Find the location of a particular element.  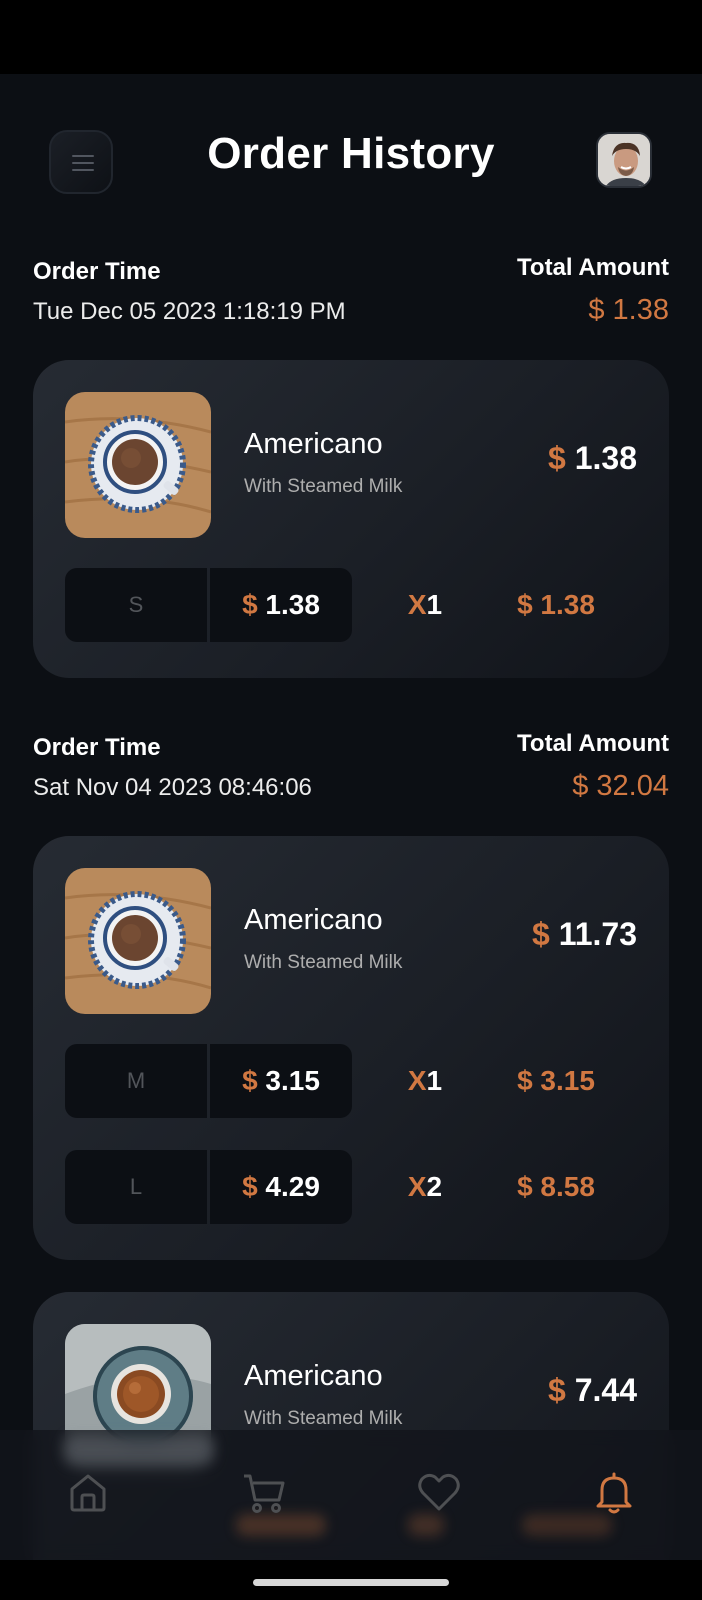

nav-cart is located at coordinates (264, 1492).